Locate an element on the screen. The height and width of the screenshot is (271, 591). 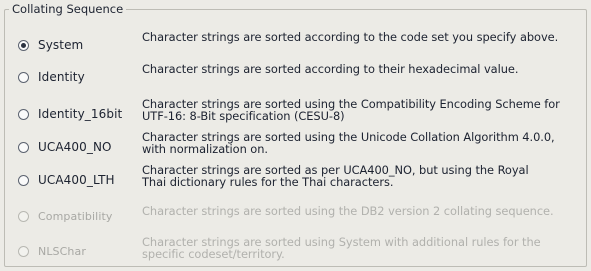
radio-system: System is located at coordinates (50, 45).